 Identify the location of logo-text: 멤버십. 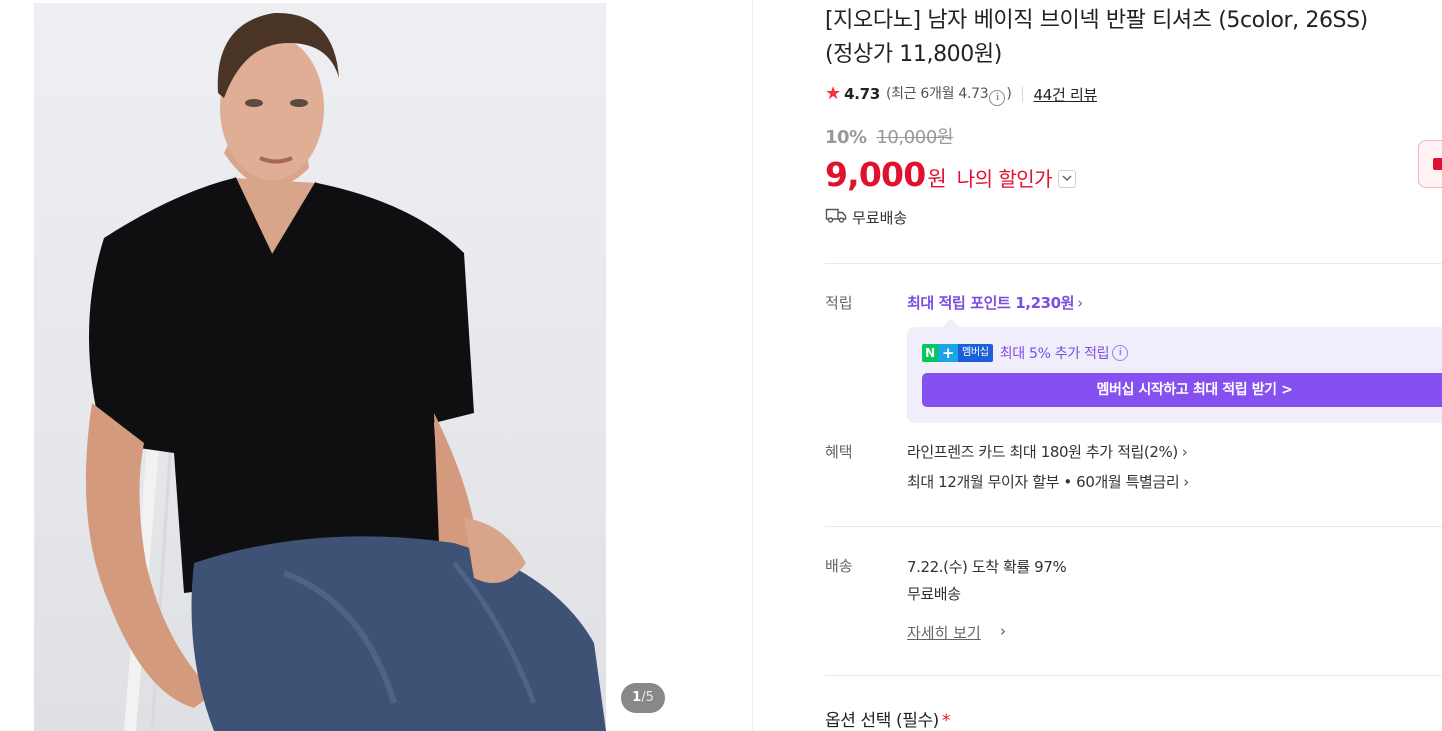
(975, 353).